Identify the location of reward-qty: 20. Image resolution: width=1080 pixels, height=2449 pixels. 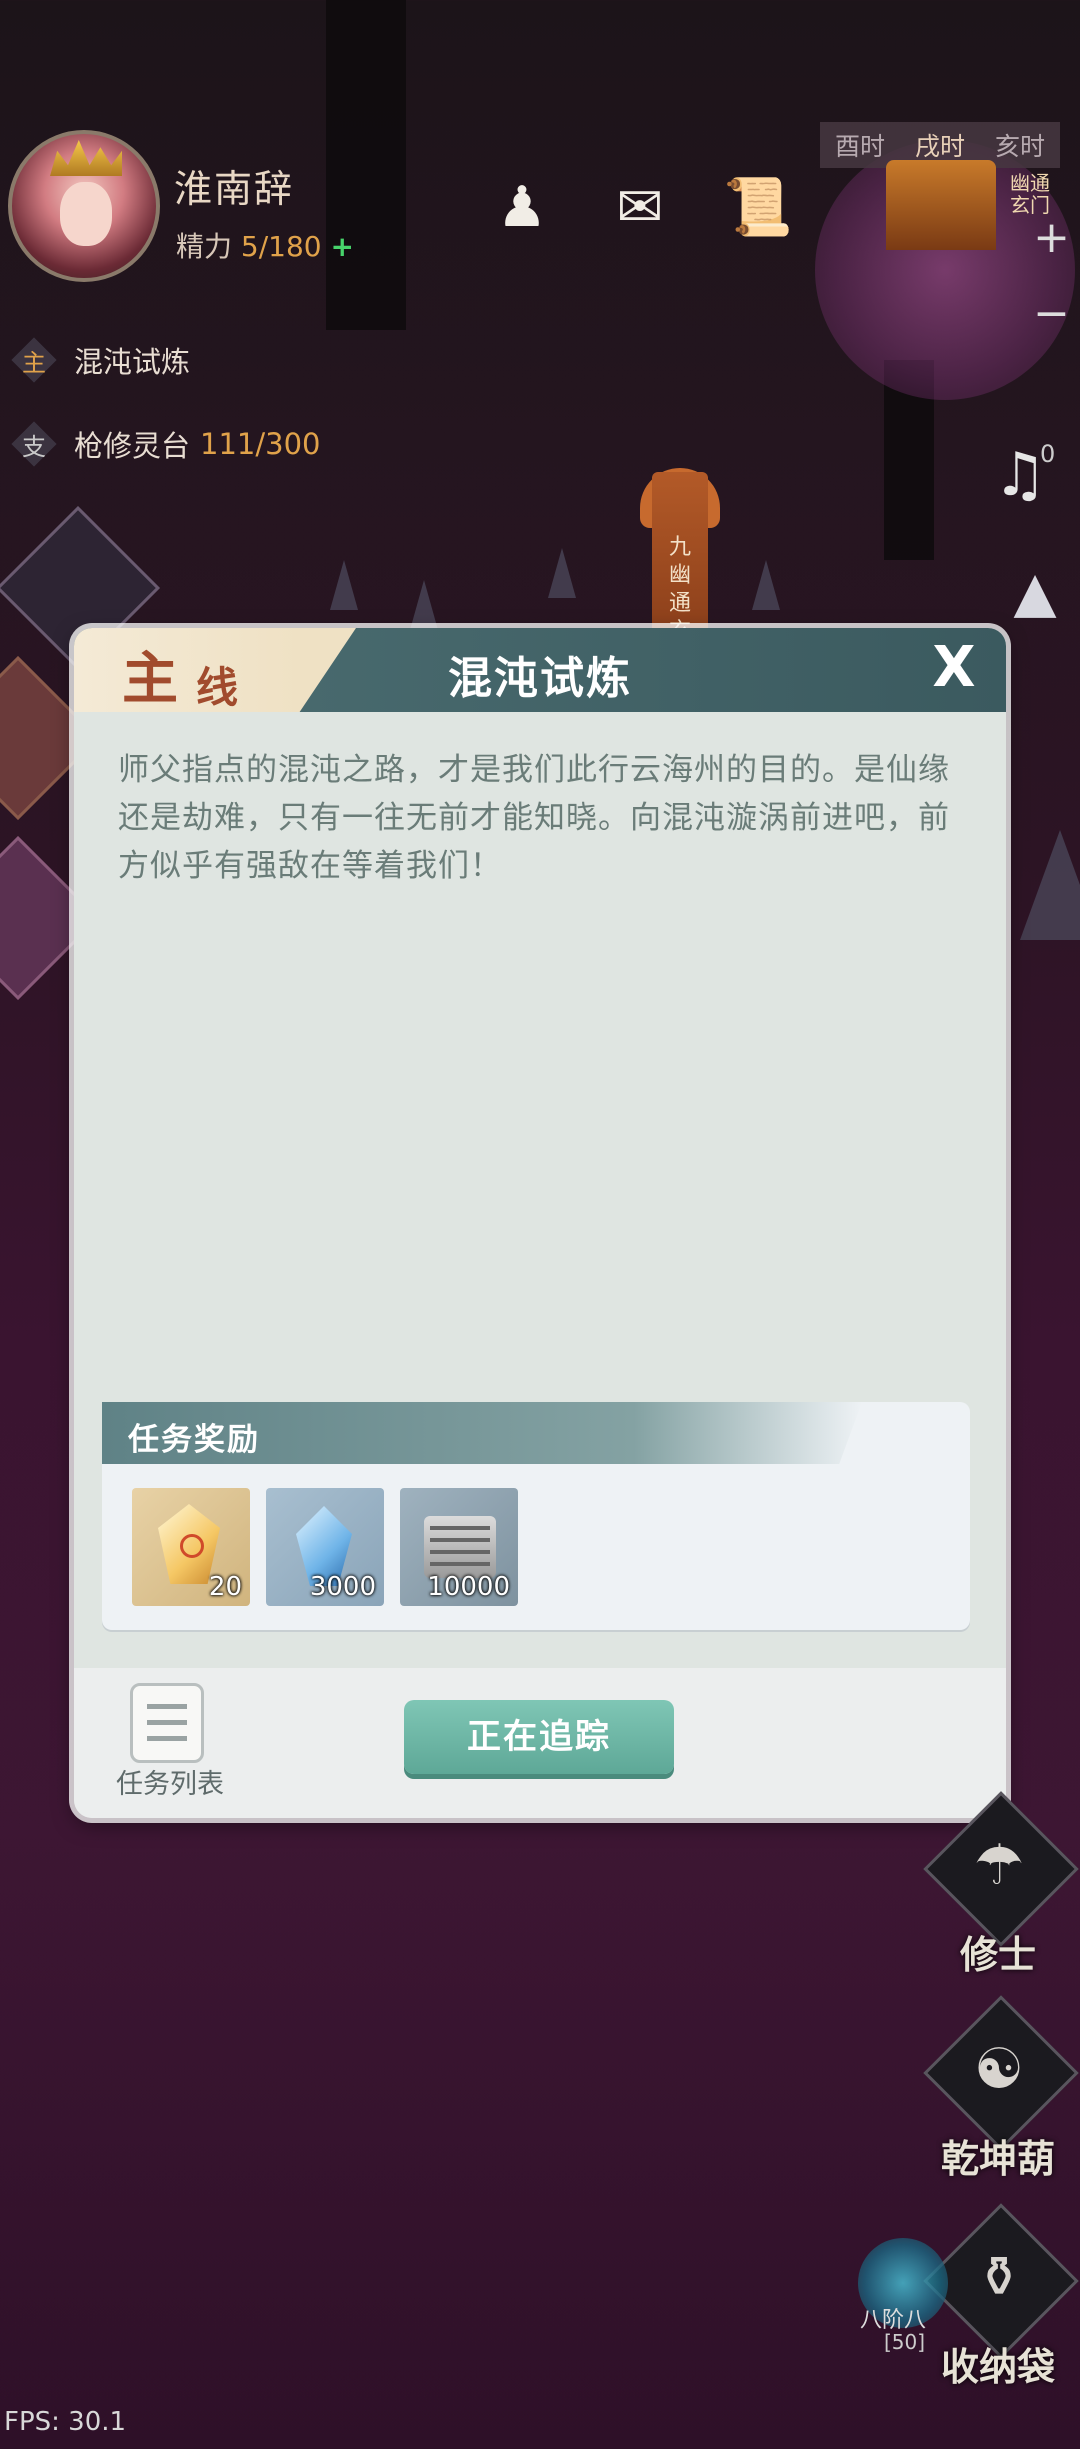
(225, 1587).